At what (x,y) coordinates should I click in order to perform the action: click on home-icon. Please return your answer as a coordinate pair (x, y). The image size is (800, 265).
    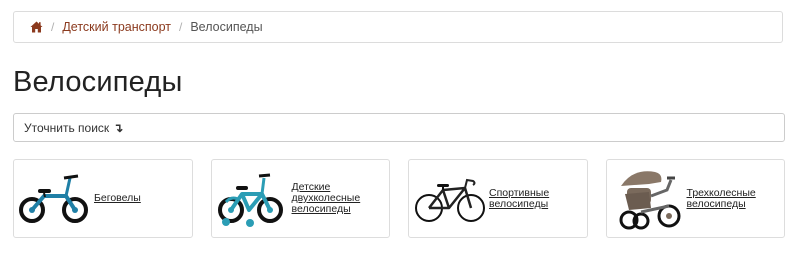
    Looking at the image, I should click on (36, 27).